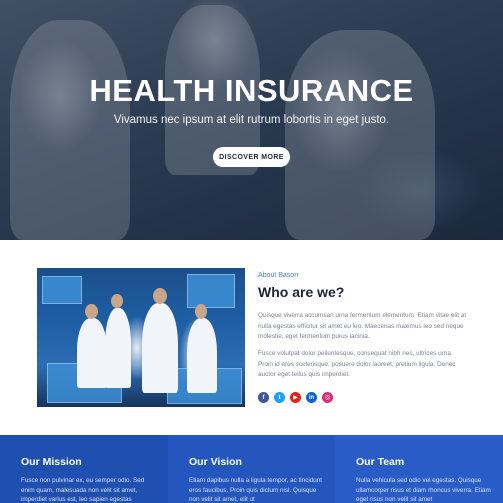 The height and width of the screenshot is (503, 503). I want to click on about-kicker: About Bason, so click(278, 275).